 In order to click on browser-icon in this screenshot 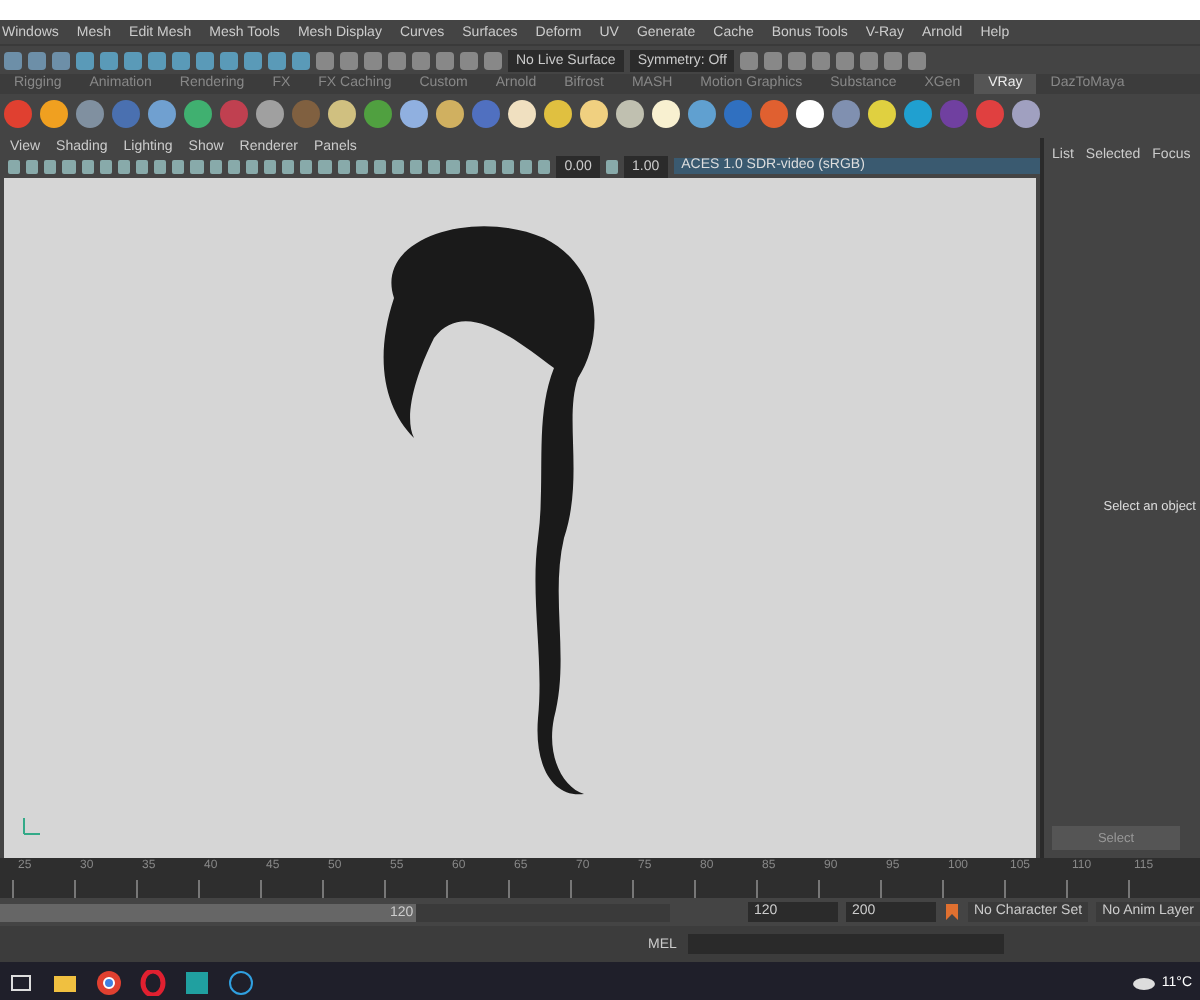, I will do `click(109, 982)`.